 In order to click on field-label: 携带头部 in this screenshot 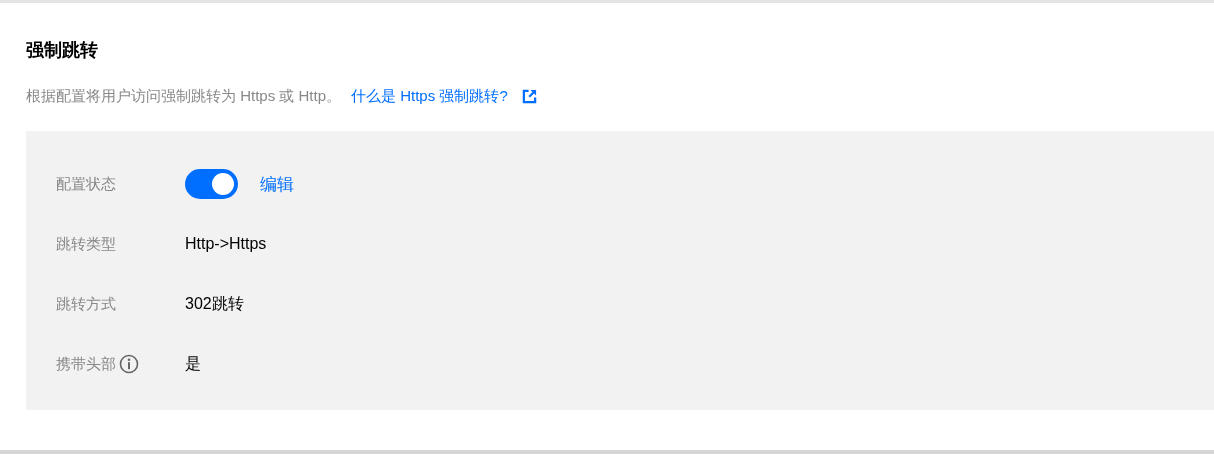, I will do `click(86, 364)`.